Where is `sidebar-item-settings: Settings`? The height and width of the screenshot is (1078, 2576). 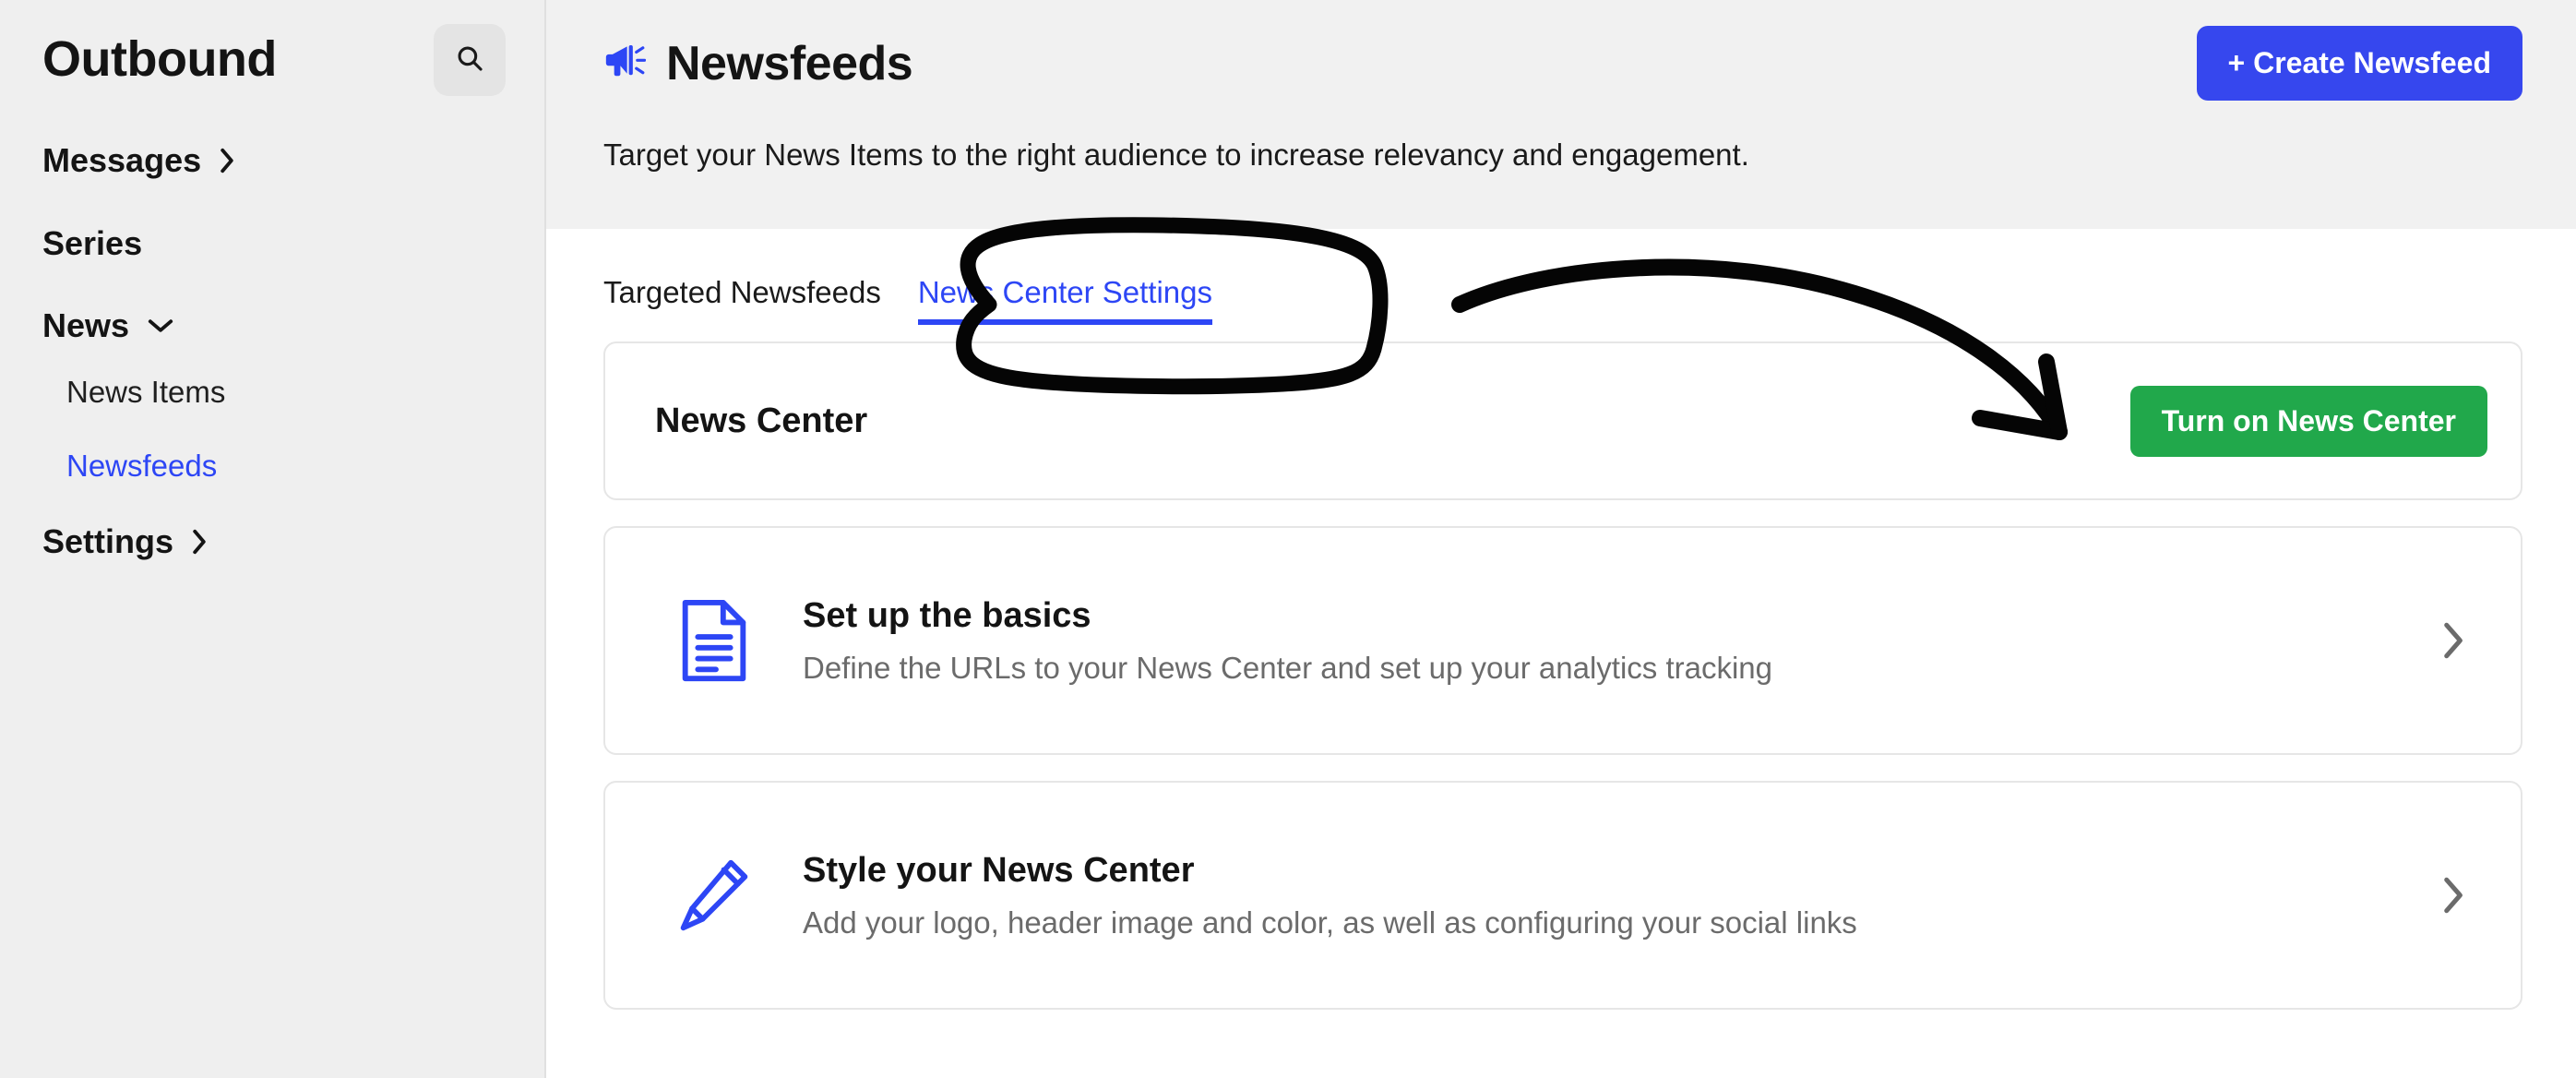
sidebar-item-settings: Settings is located at coordinates (272, 541).